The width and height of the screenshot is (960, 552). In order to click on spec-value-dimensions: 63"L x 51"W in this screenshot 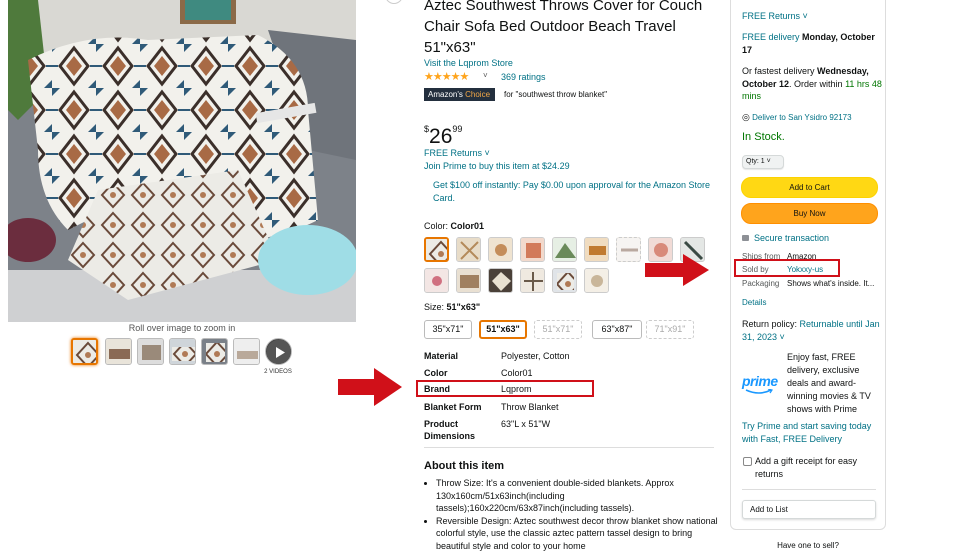, I will do `click(525, 424)`.